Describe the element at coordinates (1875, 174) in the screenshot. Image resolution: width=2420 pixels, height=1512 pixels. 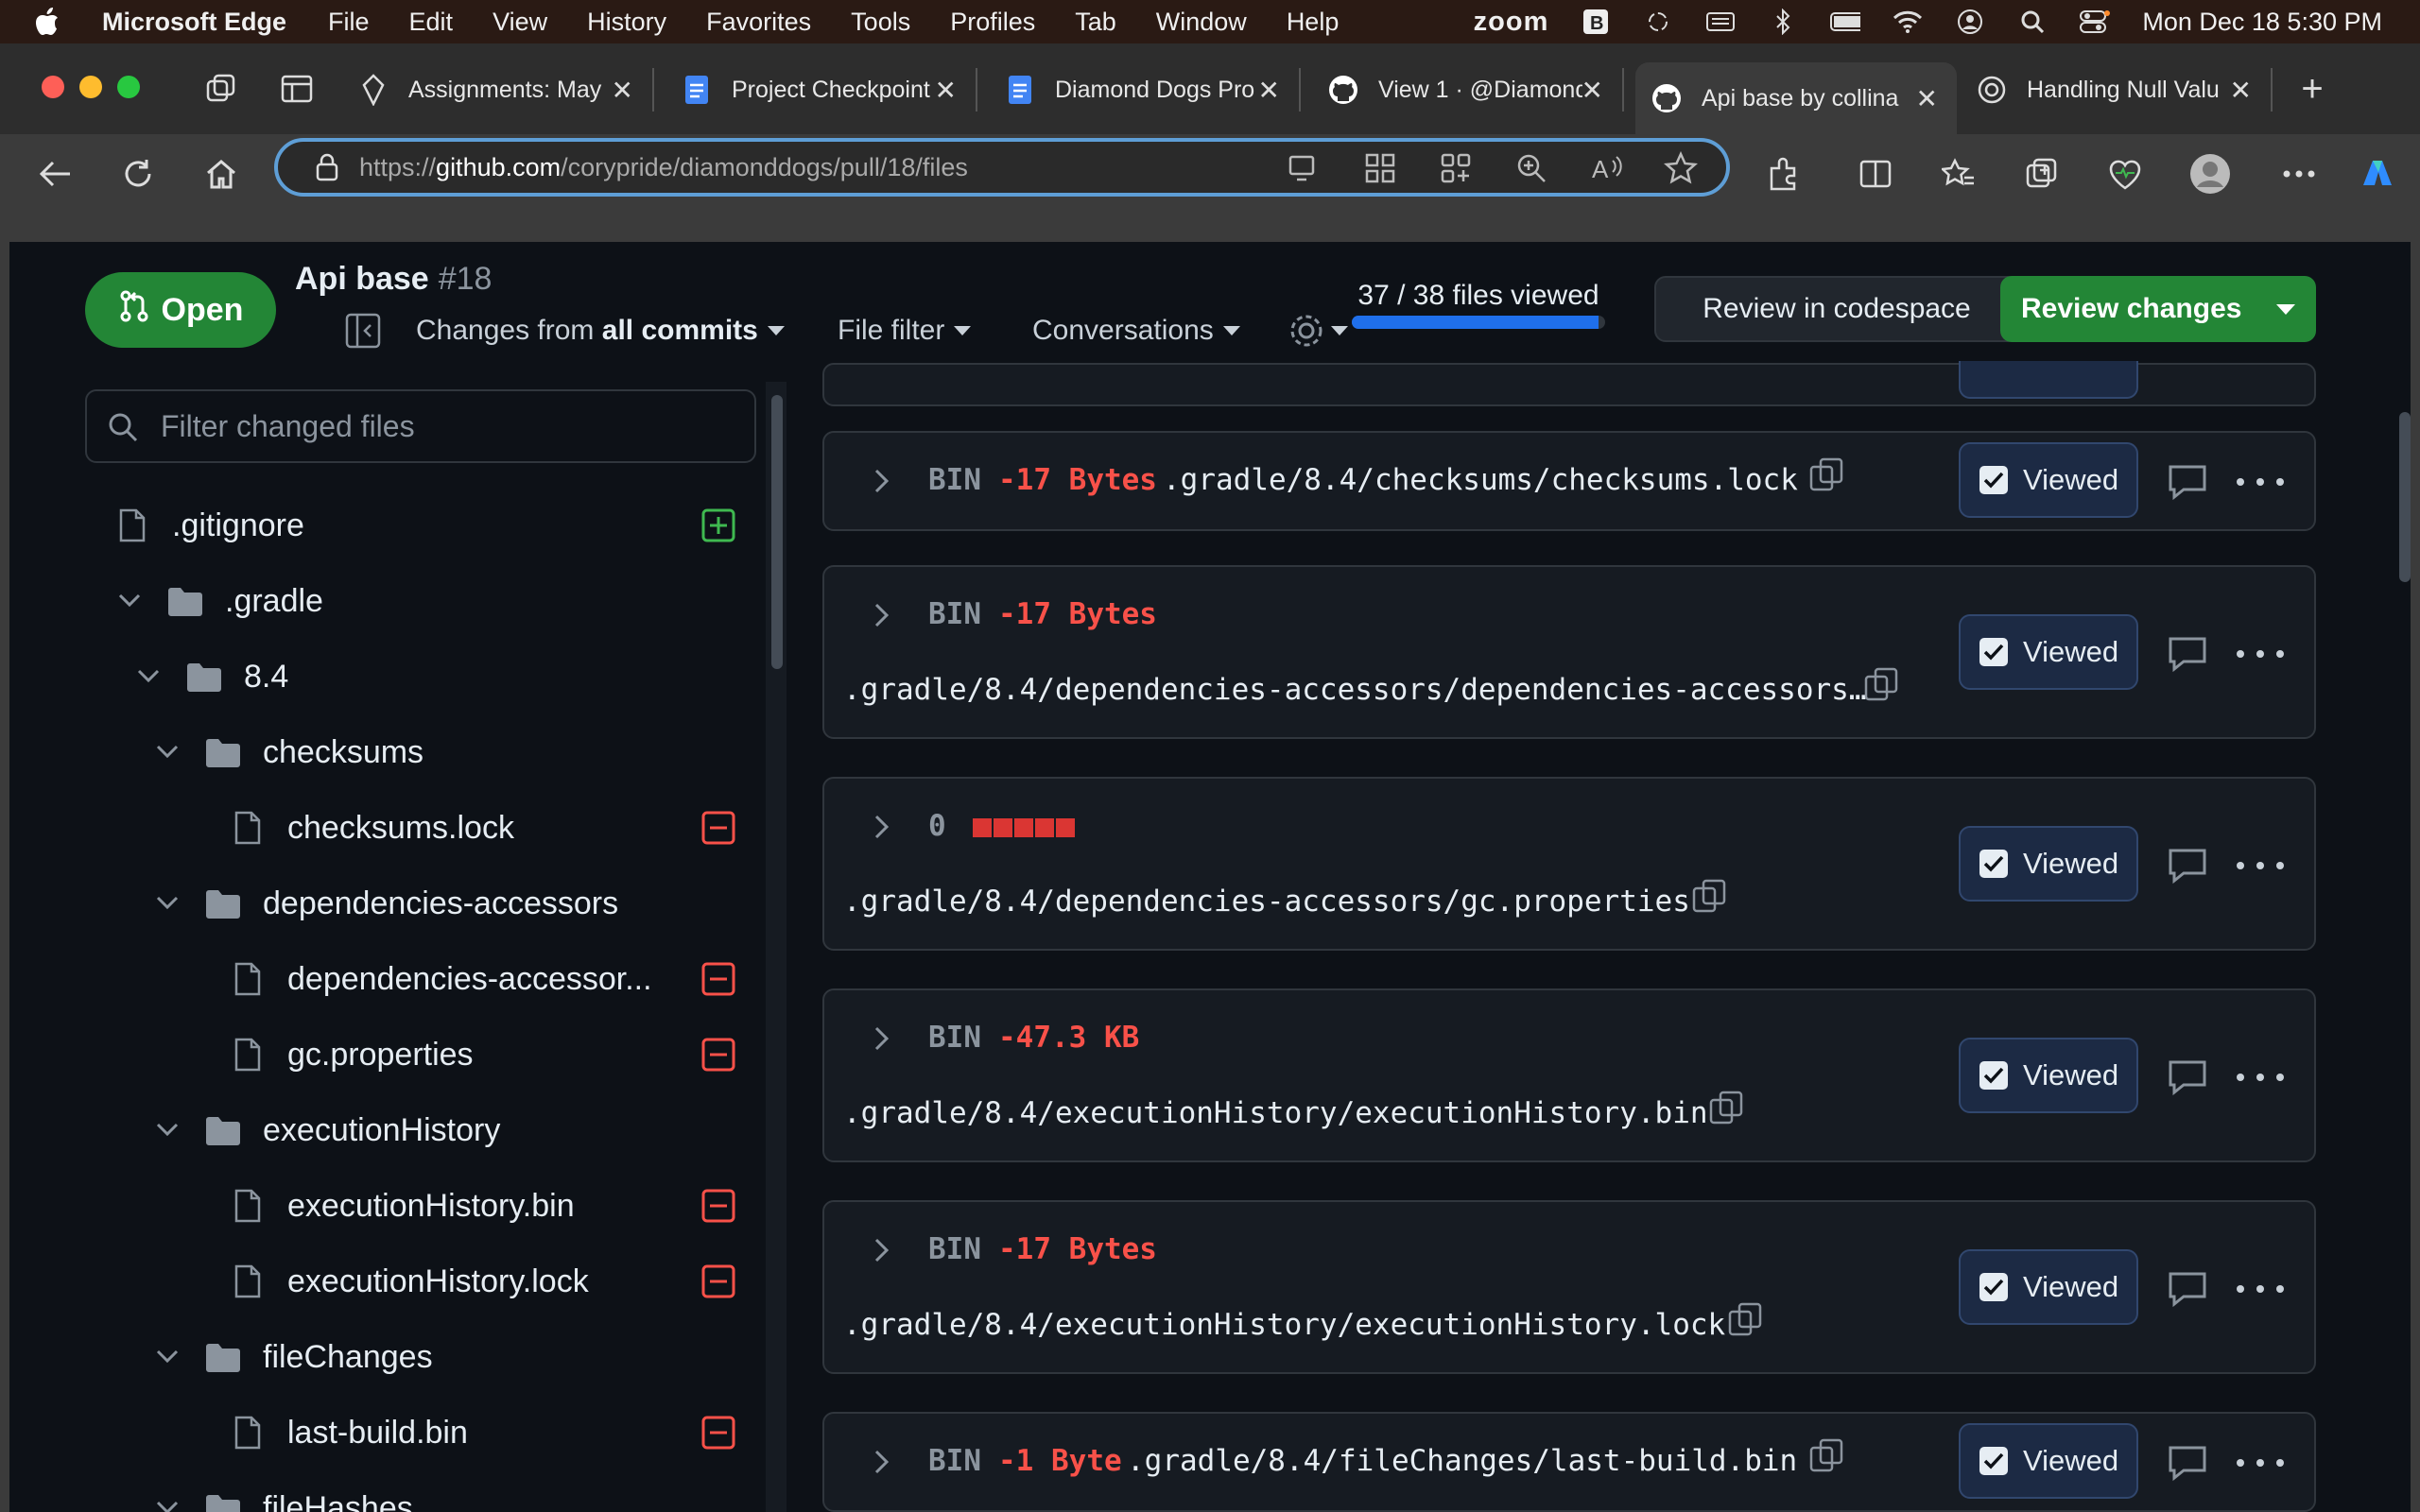
I see `split-screen-icon` at that location.